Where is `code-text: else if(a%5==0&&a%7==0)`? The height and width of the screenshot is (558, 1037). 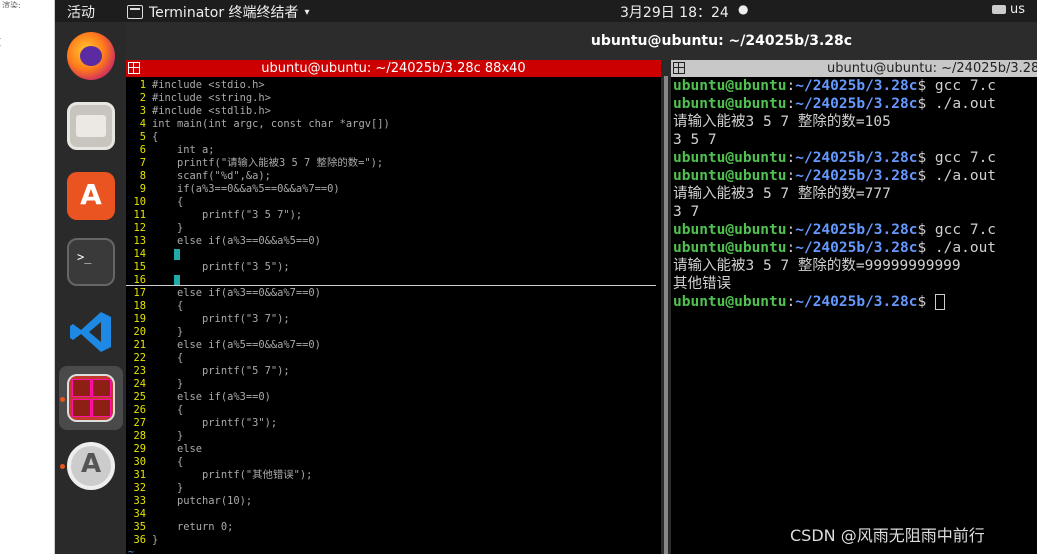 code-text: else if(a%5==0&&a%7==0) is located at coordinates (236, 345).